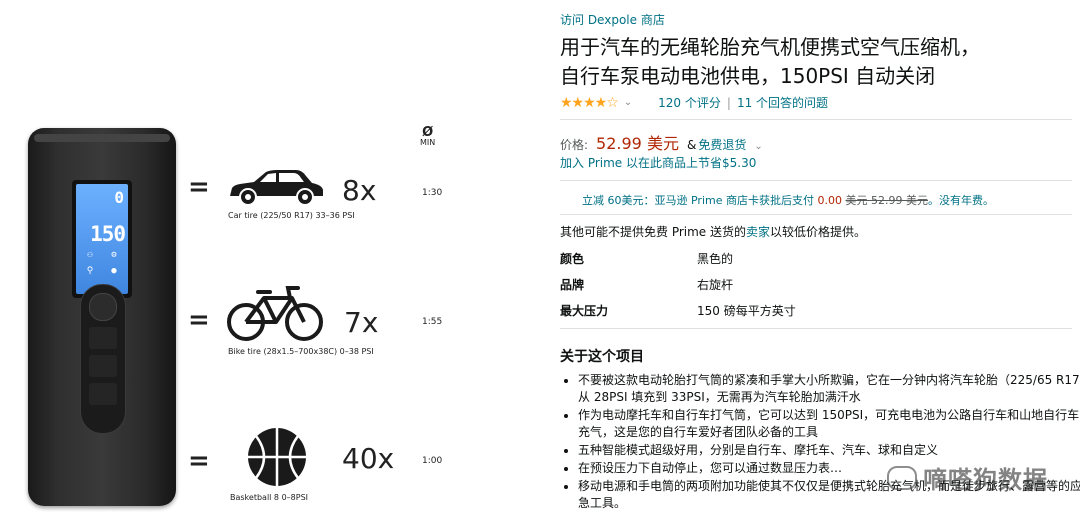 This screenshot has height=529, width=1080. I want to click on car-time: 1:30, so click(432, 193).